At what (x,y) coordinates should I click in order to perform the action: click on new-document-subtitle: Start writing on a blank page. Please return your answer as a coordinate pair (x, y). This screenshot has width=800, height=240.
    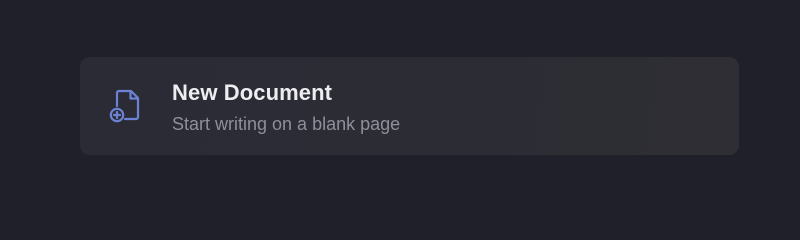
    Looking at the image, I should click on (286, 124).